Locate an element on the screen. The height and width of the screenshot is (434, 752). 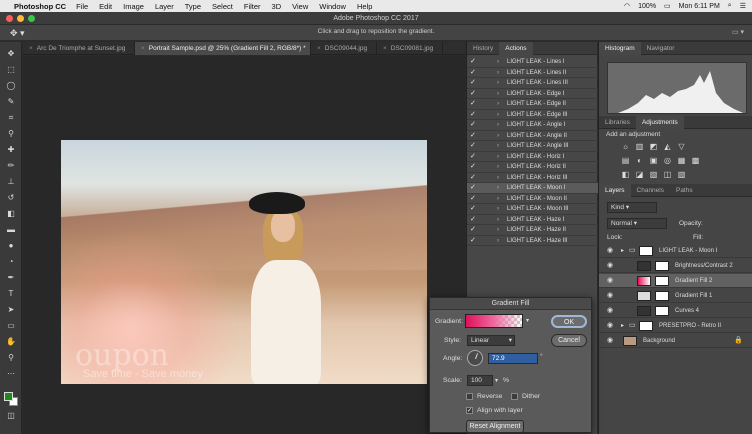
brightness-icon: ☼ is located at coordinates (625, 146).